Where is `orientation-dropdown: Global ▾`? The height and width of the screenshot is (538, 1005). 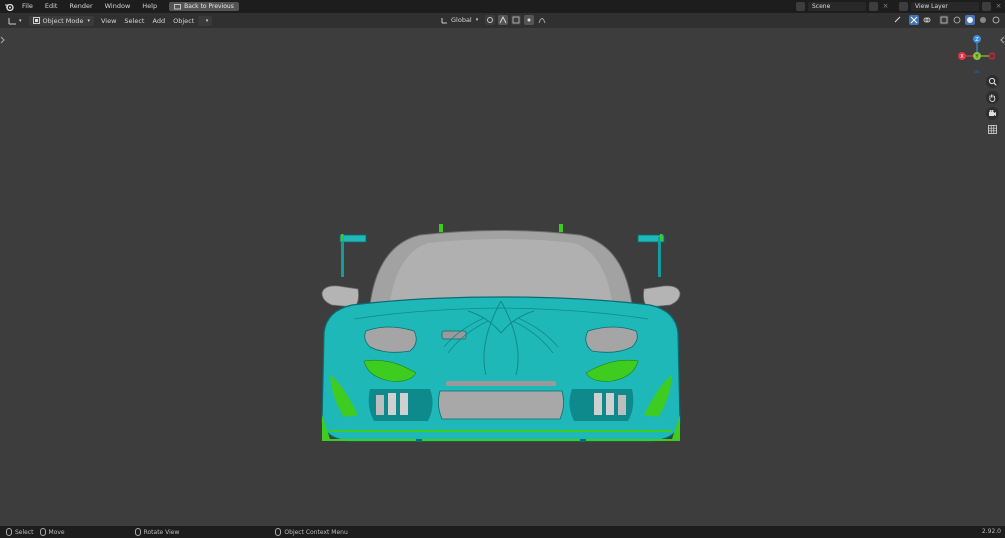 orientation-dropdown: Global ▾ is located at coordinates (459, 20).